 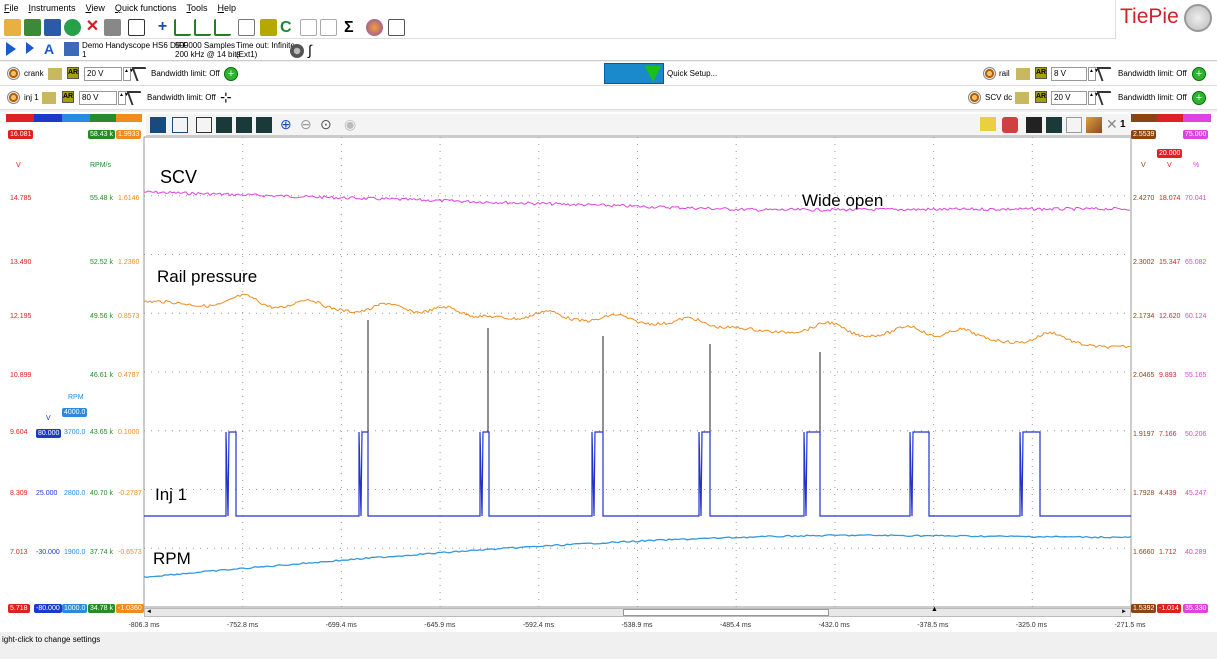 I want to click on auto-range-rail: AR, so click(x=1041, y=73).